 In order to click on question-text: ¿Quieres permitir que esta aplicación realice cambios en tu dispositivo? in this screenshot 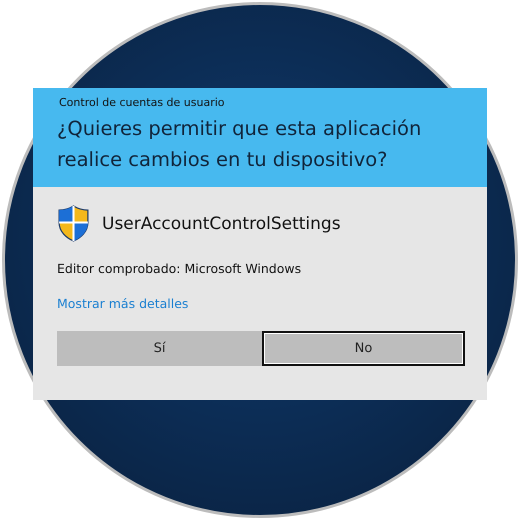, I will do `click(239, 144)`.